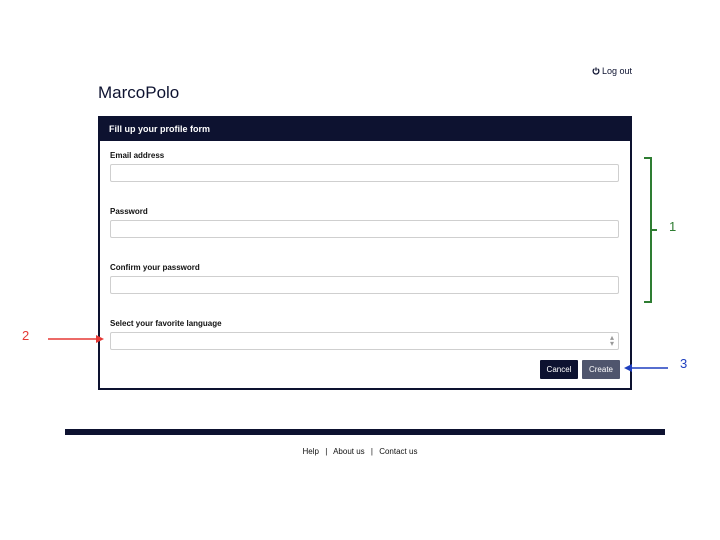  I want to click on footer-link-contact: Contact us, so click(398, 451).